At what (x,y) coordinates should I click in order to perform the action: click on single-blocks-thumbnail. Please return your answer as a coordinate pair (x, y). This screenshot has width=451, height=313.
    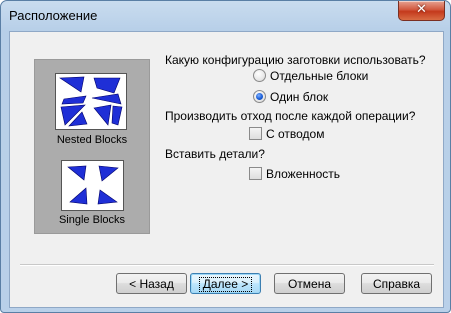
    Looking at the image, I should click on (92, 185).